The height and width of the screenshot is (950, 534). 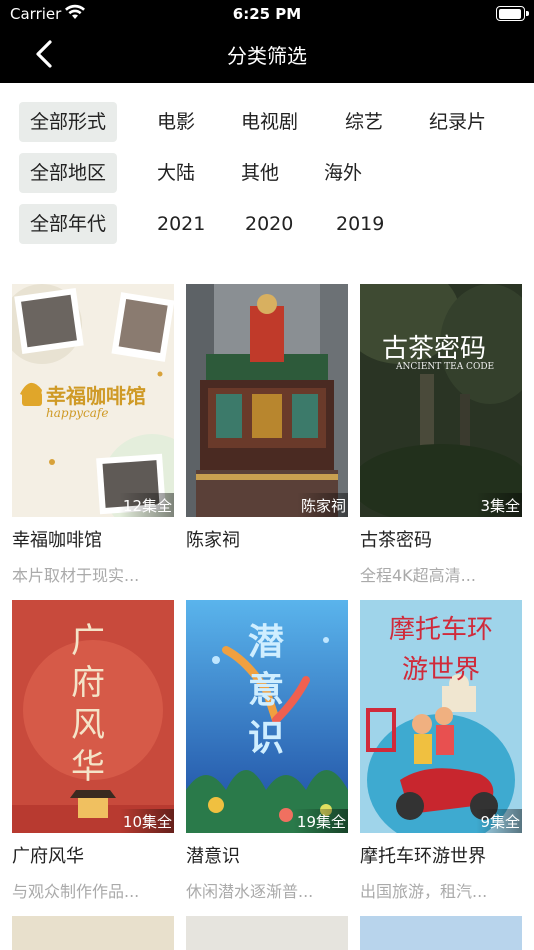 I want to click on poster-title: 幸福咖啡馆, so click(x=96, y=396).